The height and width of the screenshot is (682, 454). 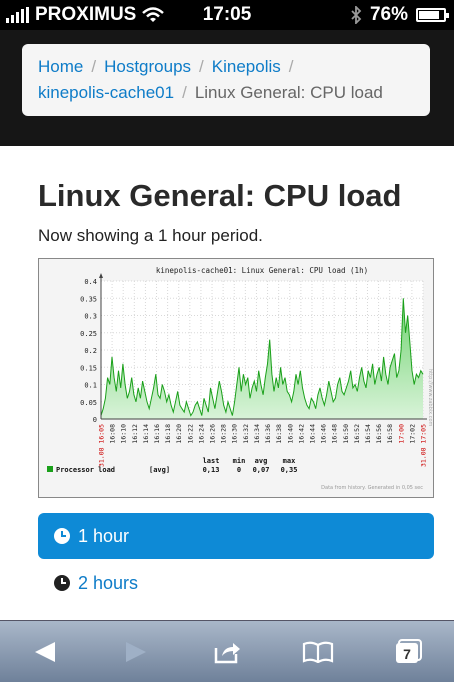 I want to click on y-tick-label: 0.4, so click(x=90, y=282).